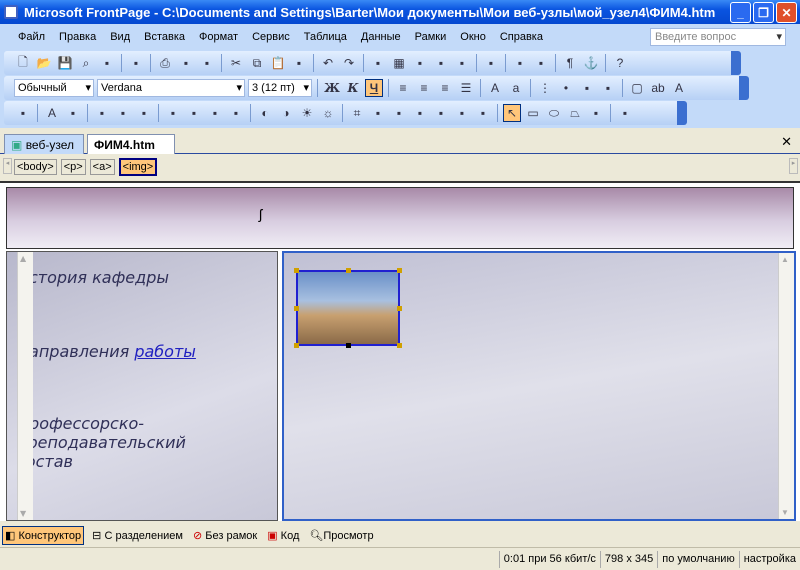 Image resolution: width=800 pixels, height=570 pixels. What do you see at coordinates (102, 113) in the screenshot?
I see `position-absolute-icon: ▪` at bounding box center [102, 113].